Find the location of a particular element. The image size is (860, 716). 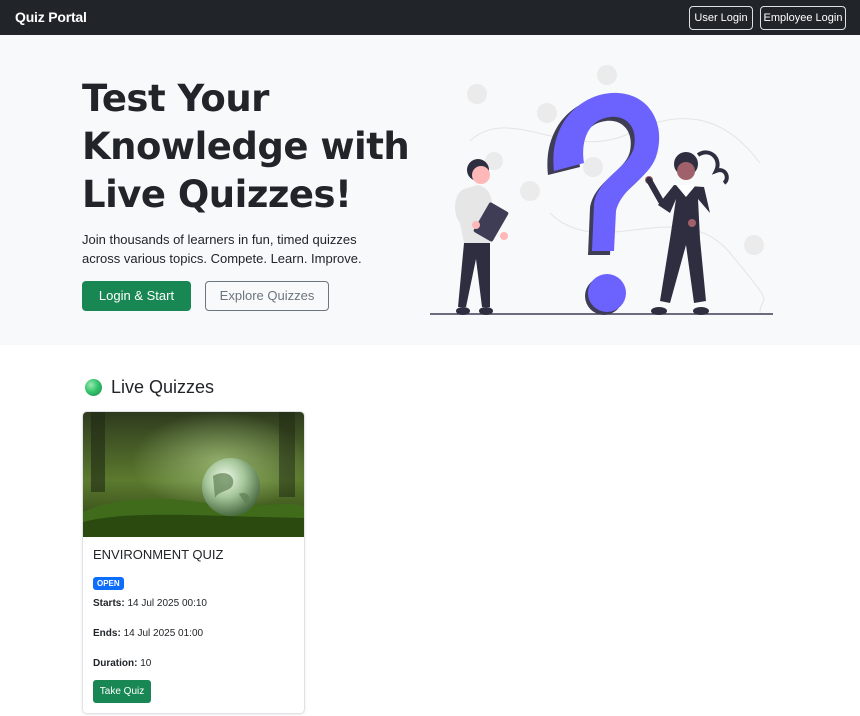

question-mark-people-illustration is located at coordinates (601, 190).